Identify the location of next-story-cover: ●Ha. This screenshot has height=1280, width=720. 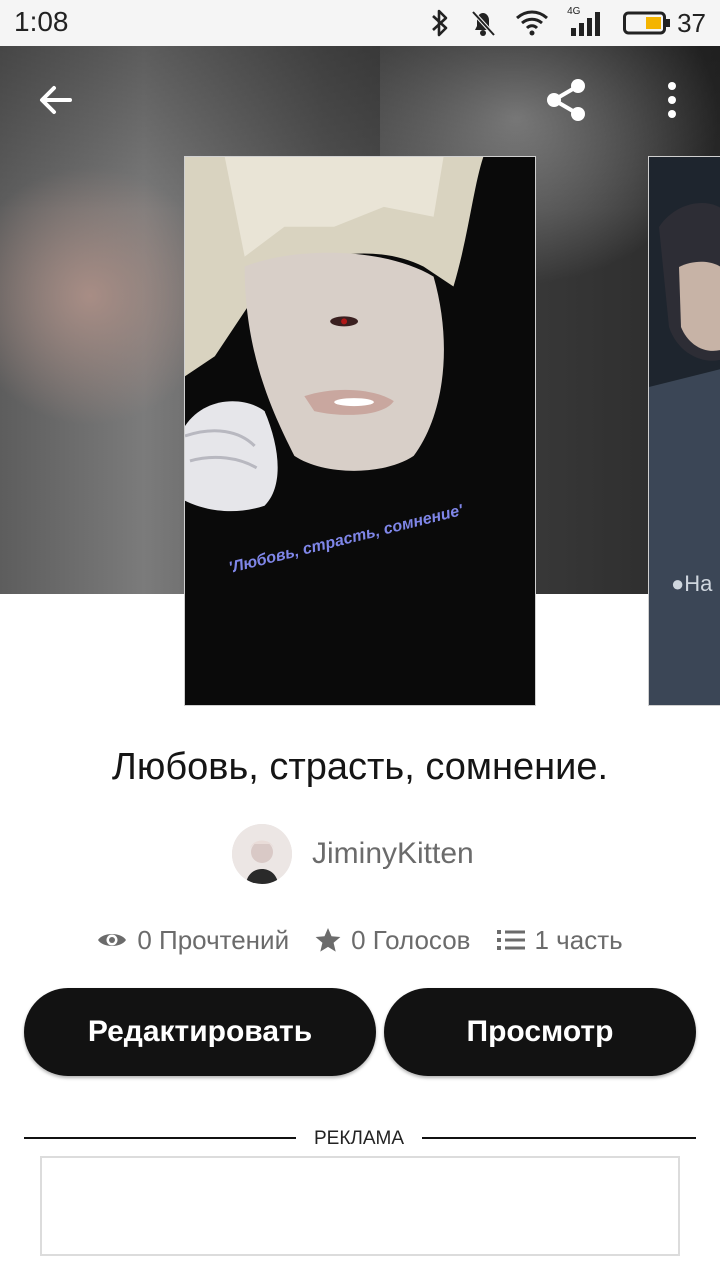
(684, 431).